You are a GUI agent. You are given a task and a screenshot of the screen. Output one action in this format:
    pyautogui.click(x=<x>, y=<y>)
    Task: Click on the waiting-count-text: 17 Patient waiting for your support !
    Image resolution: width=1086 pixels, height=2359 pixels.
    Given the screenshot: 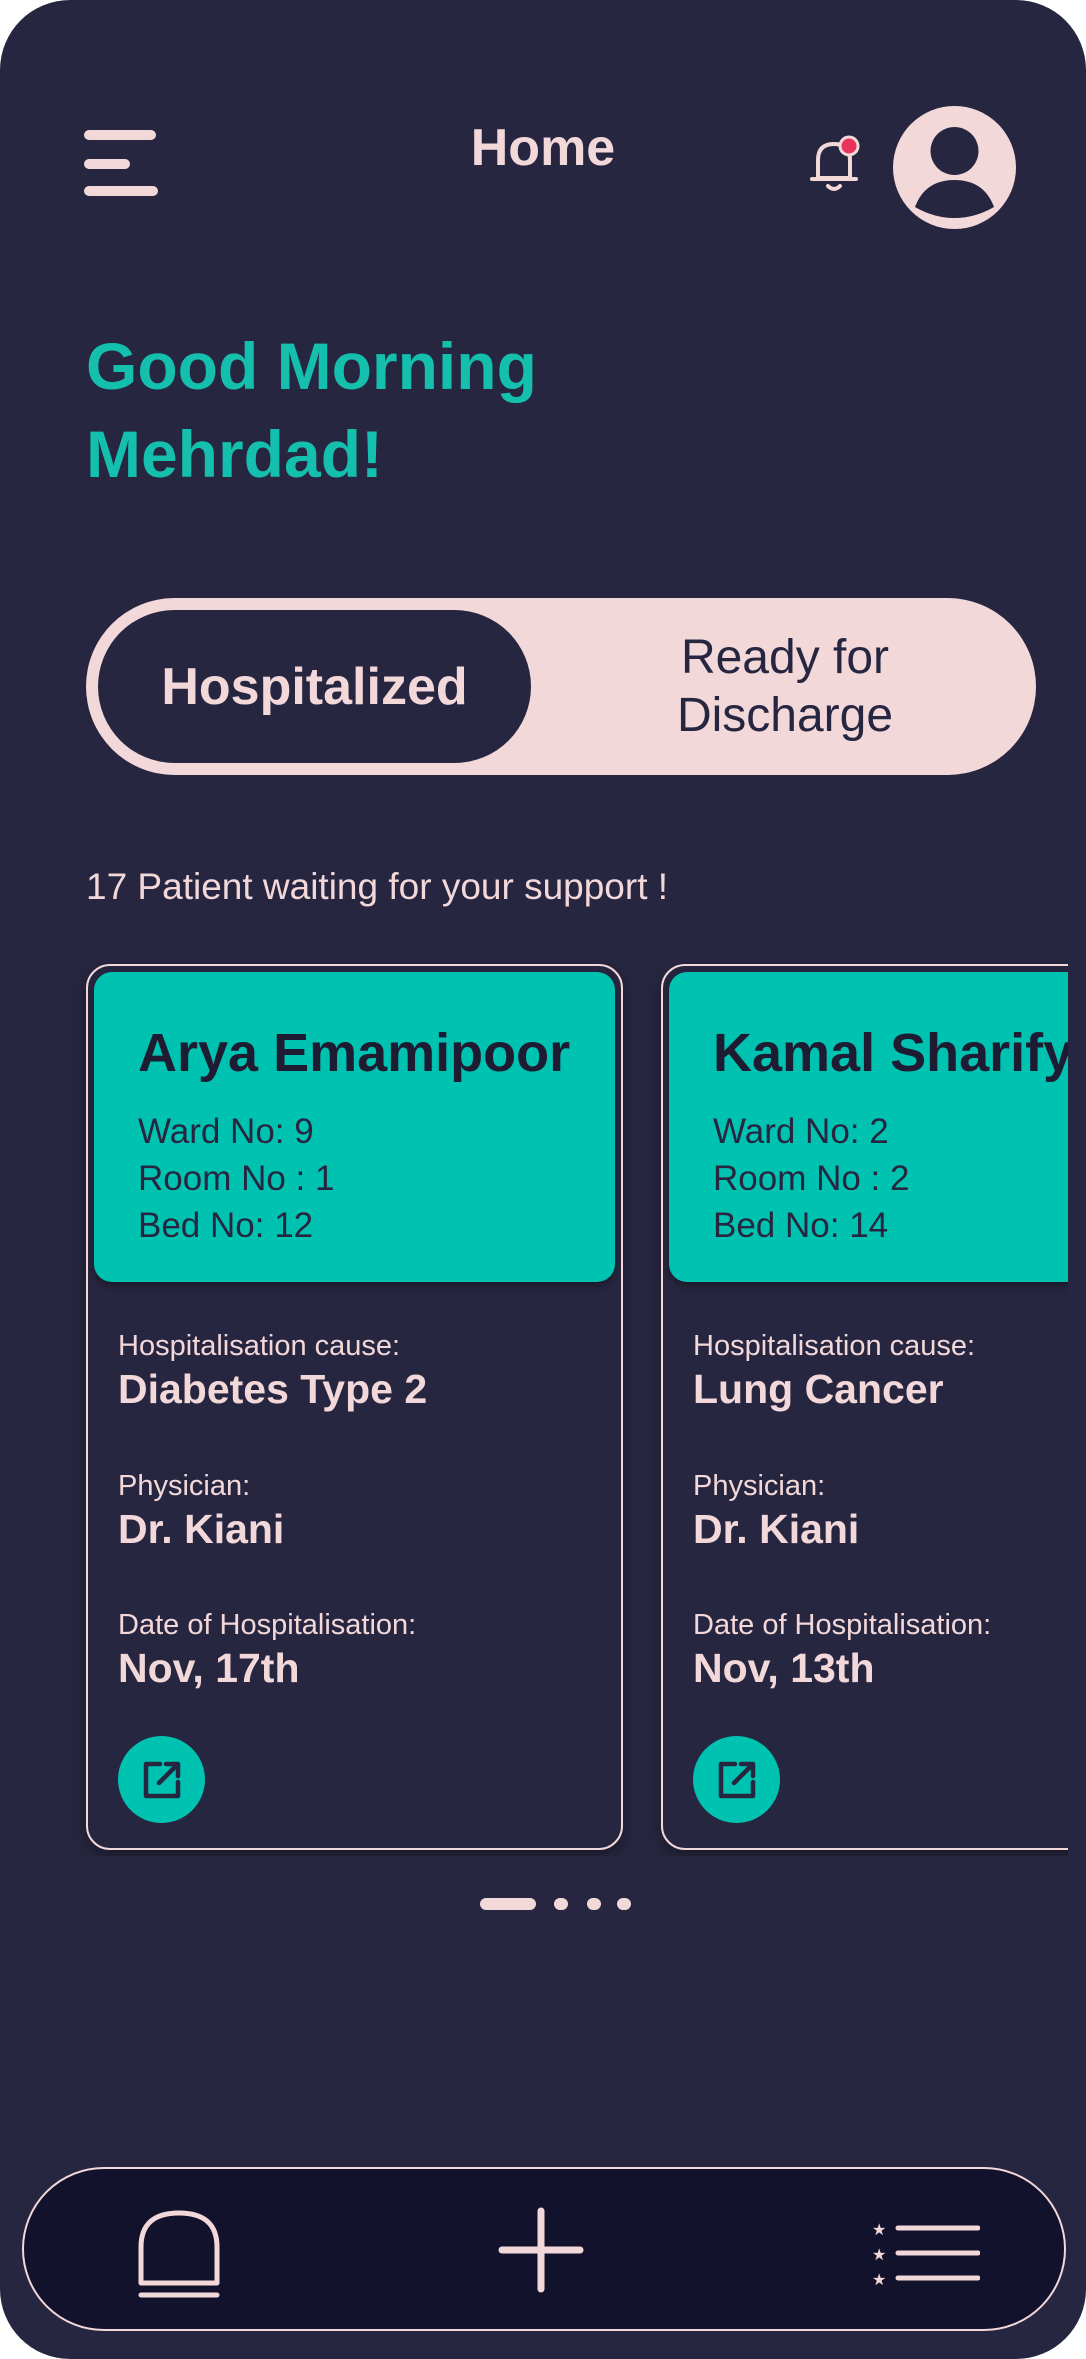 What is the action you would take?
    pyautogui.click(x=377, y=886)
    